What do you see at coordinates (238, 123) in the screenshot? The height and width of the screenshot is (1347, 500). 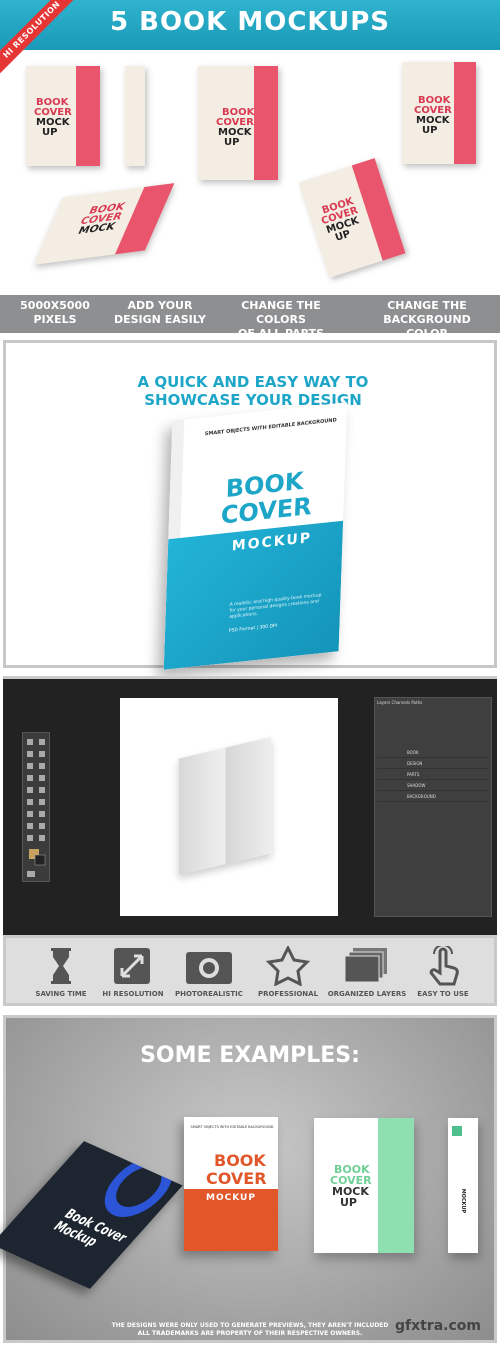 I see `book-mockup-angled: BOOK COVER MOCK UP` at bounding box center [238, 123].